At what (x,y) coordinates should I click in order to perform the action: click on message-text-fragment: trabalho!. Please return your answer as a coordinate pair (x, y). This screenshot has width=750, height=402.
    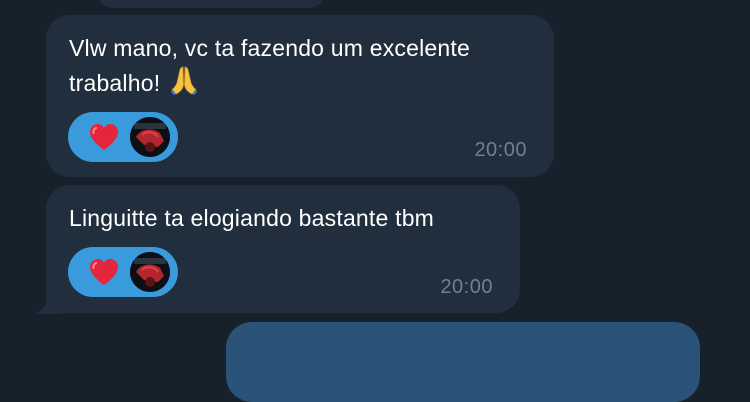
    Looking at the image, I should click on (118, 83).